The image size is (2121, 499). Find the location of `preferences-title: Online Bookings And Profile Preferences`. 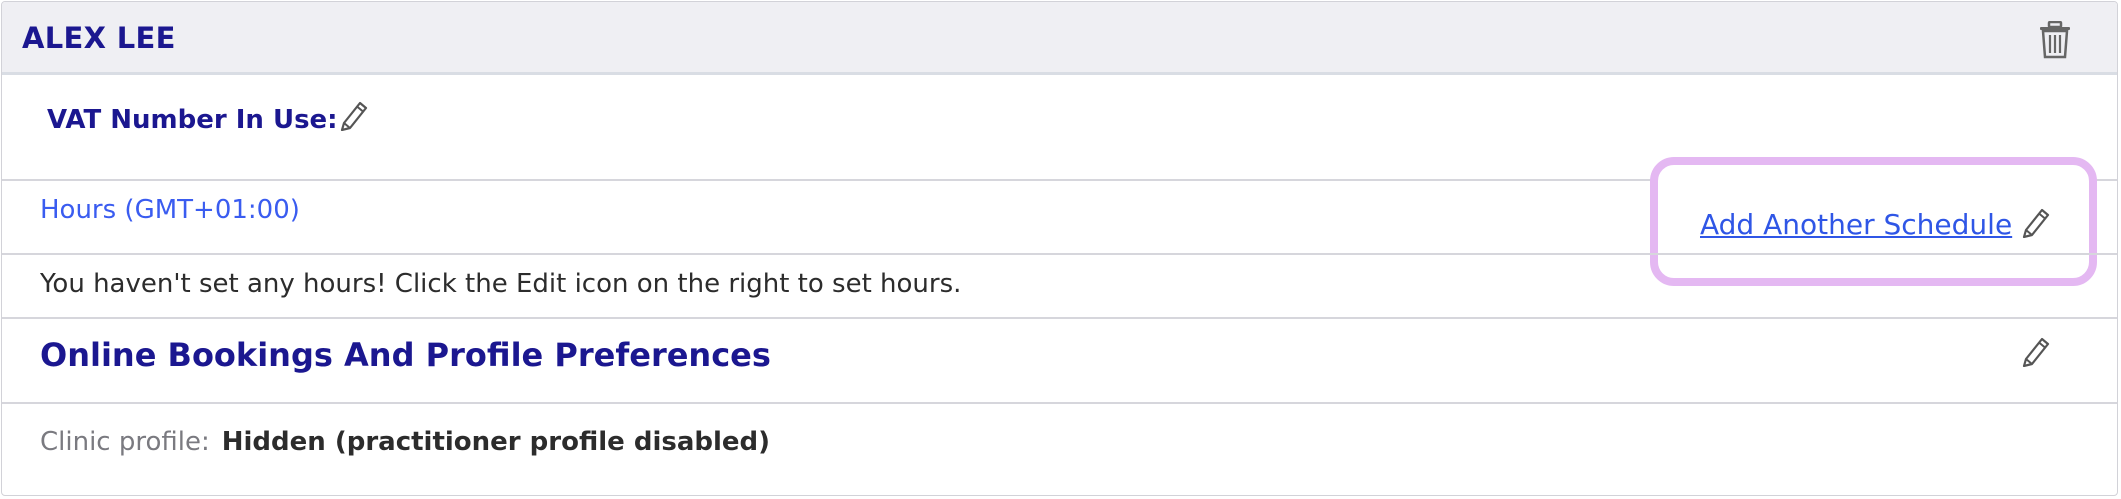

preferences-title: Online Bookings And Profile Preferences is located at coordinates (405, 355).